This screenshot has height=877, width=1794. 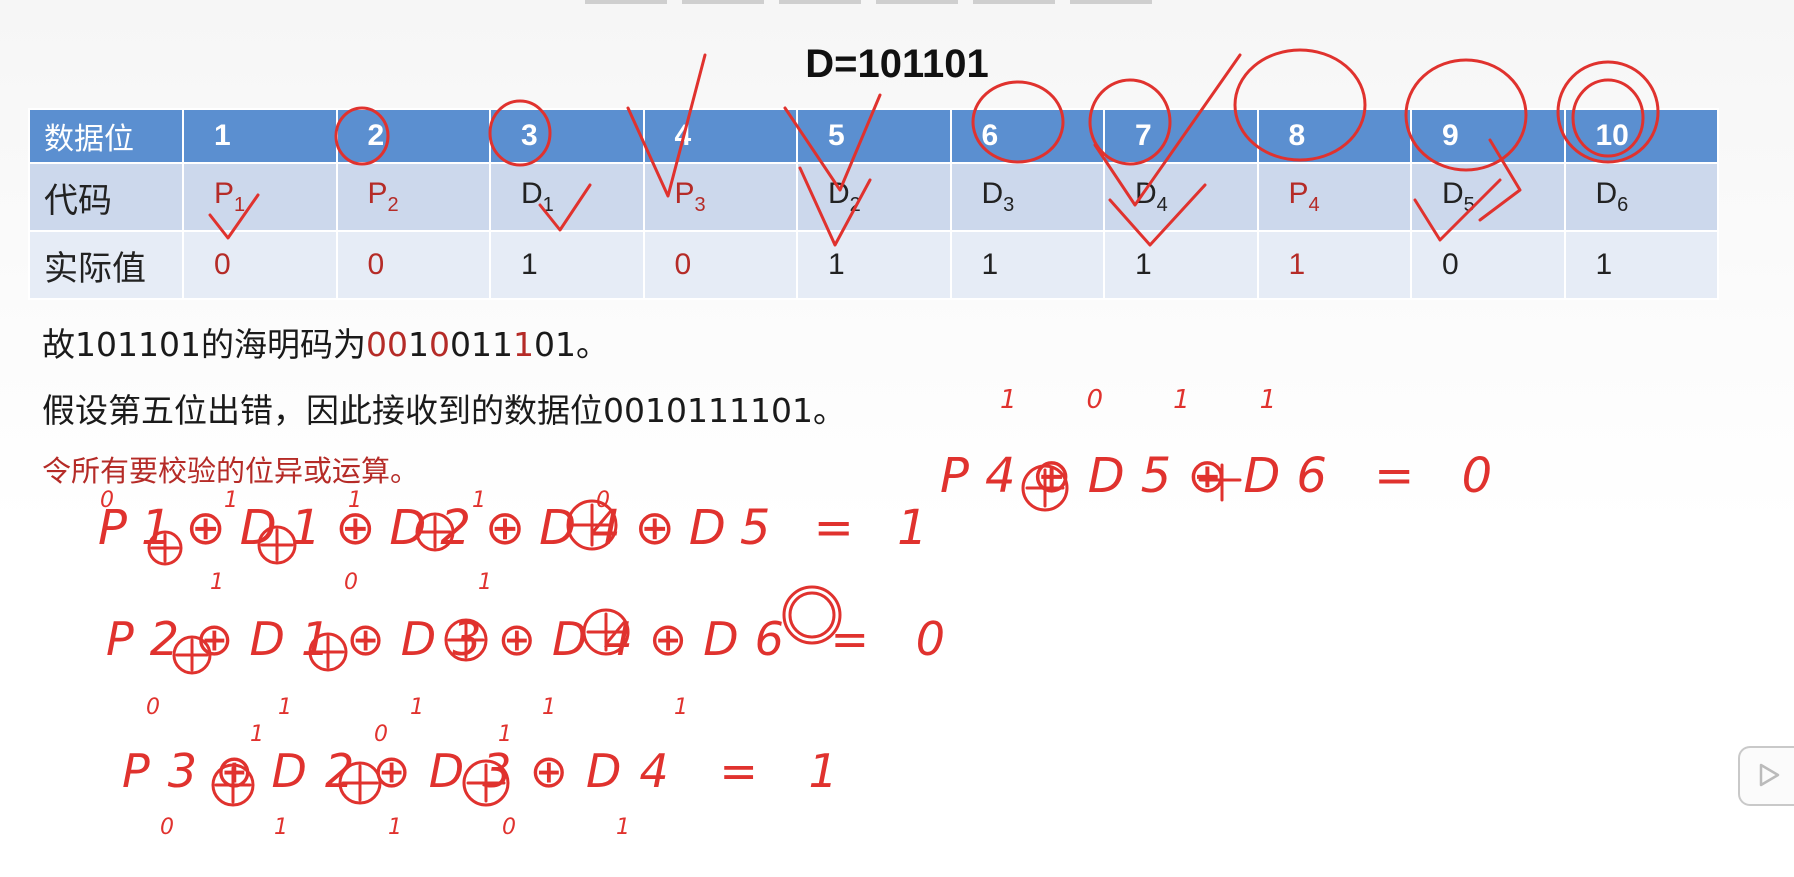 What do you see at coordinates (106, 265) in the screenshot?
I see `value-label: 实际值` at bounding box center [106, 265].